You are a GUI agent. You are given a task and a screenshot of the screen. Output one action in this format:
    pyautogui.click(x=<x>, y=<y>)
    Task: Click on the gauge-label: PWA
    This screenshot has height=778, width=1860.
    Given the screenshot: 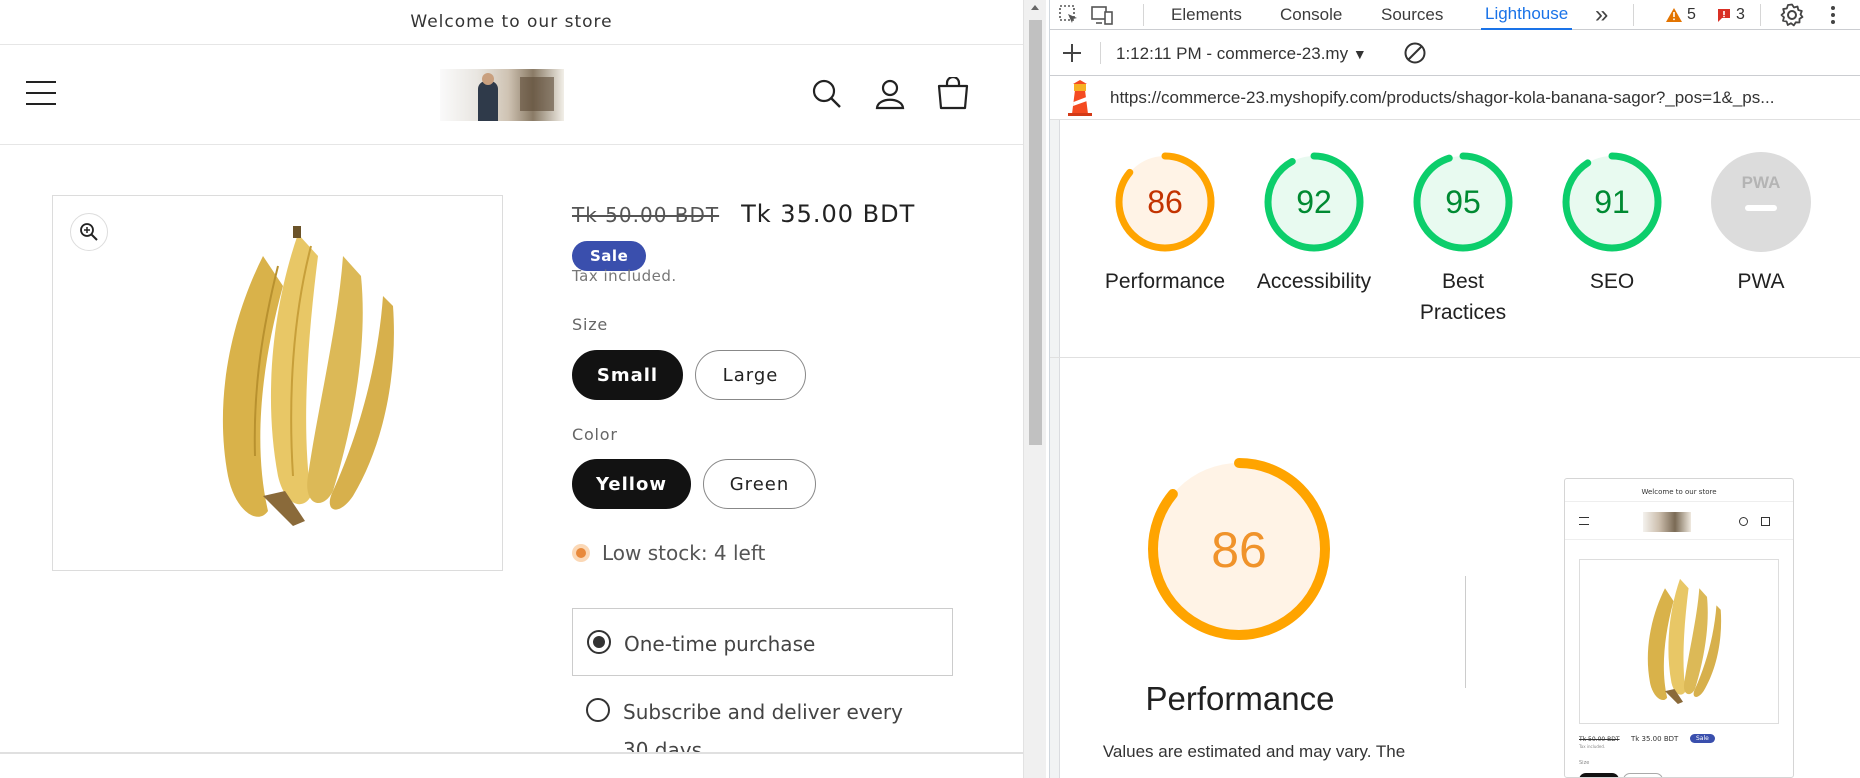 What is the action you would take?
    pyautogui.click(x=1761, y=281)
    